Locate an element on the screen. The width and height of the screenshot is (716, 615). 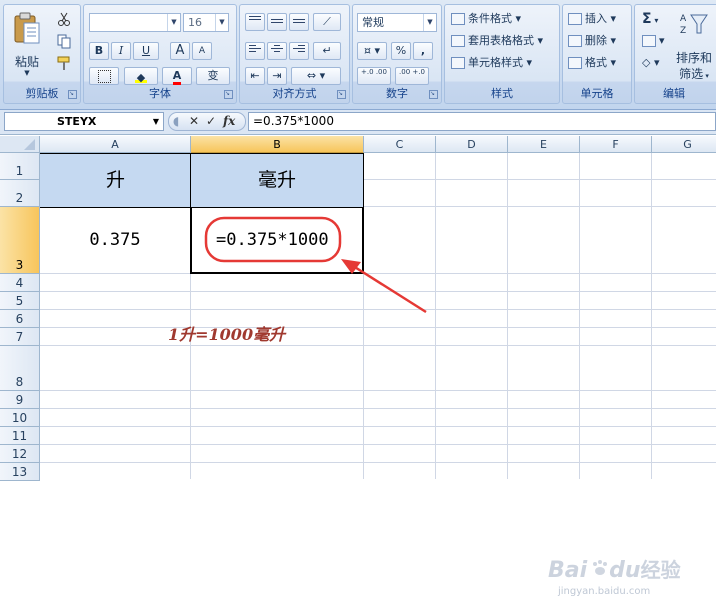
clear-button: ◇ ▾ is located at coordinates (651, 63).